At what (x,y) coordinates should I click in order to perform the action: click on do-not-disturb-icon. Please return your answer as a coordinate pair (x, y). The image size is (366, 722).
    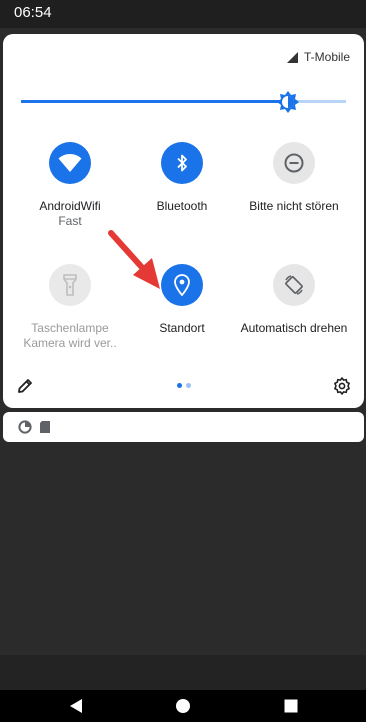
    Looking at the image, I should click on (294, 163).